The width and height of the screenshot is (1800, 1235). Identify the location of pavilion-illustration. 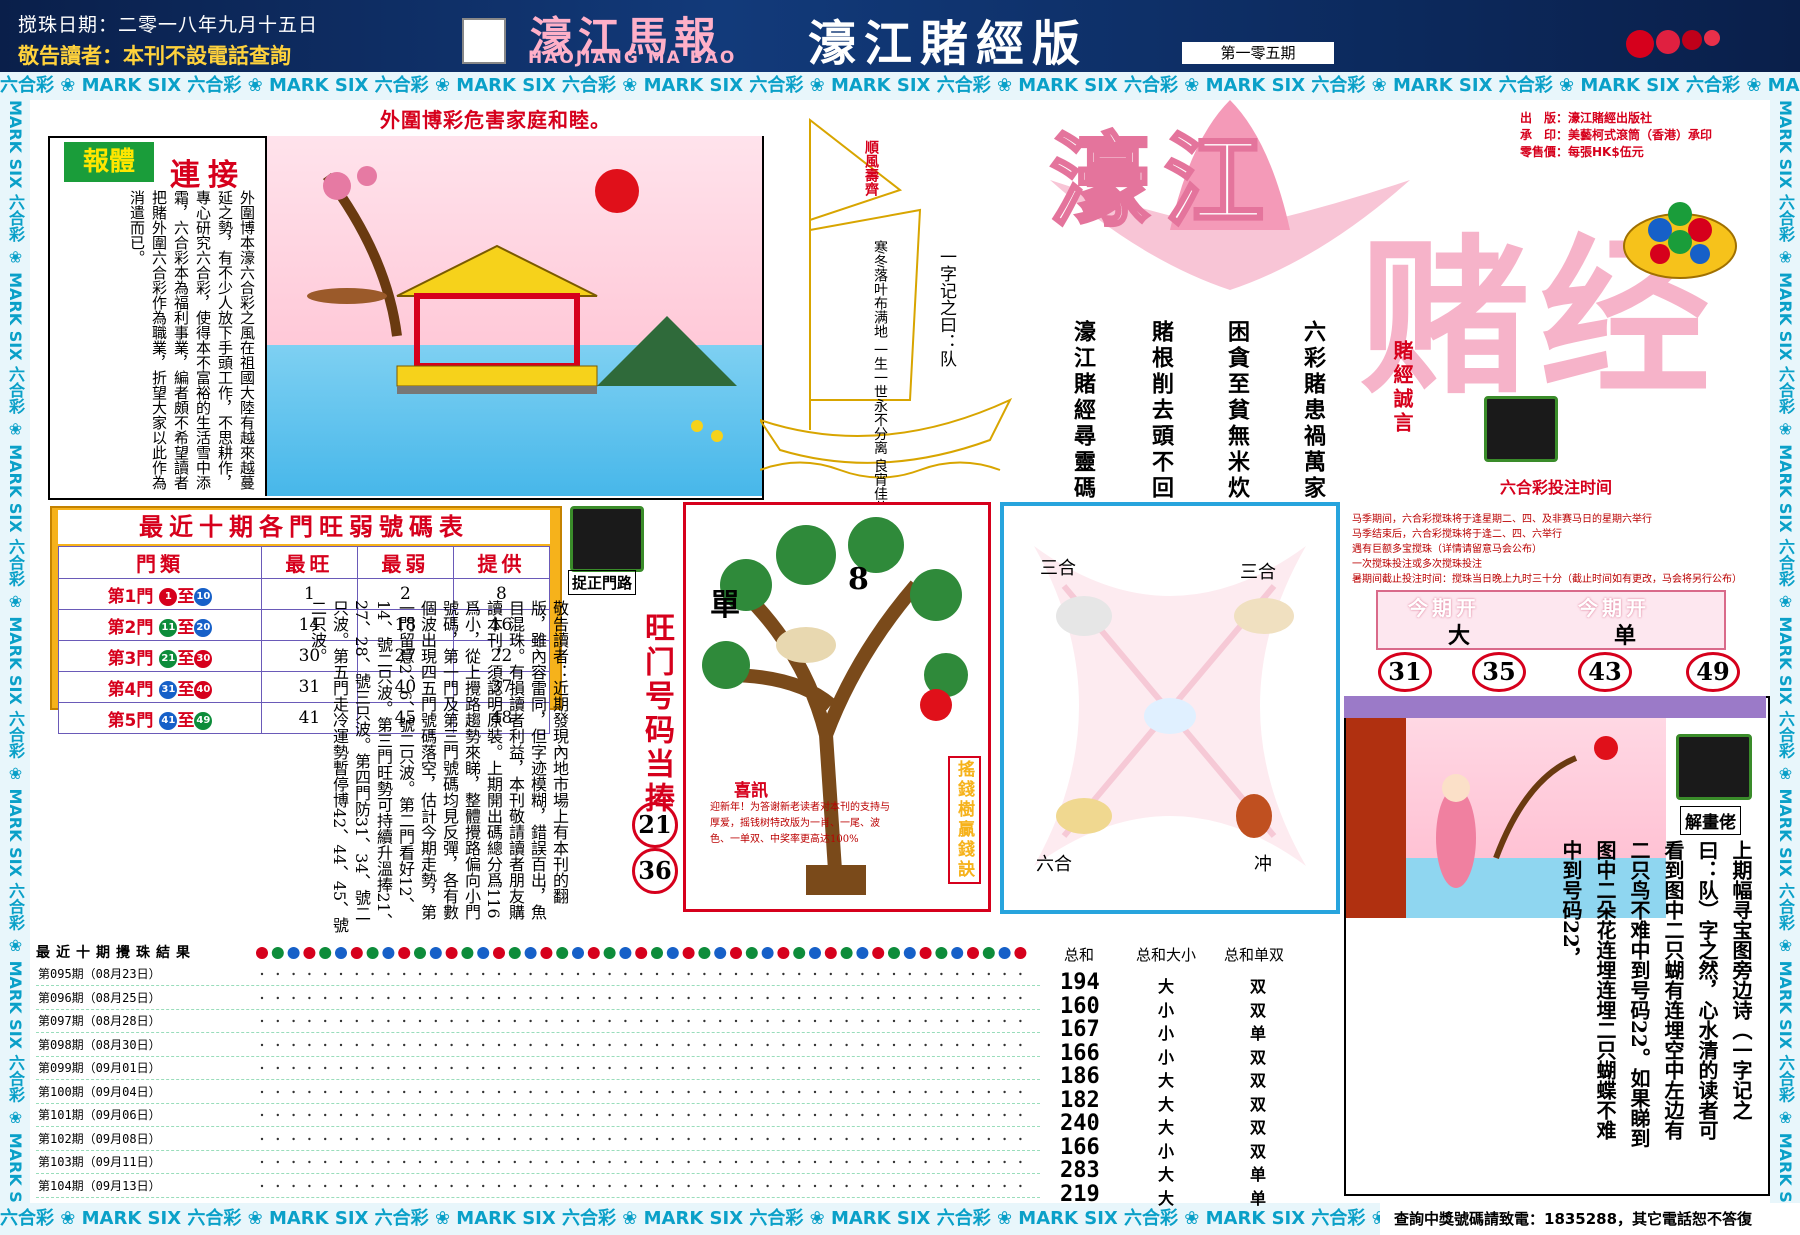
(513, 316).